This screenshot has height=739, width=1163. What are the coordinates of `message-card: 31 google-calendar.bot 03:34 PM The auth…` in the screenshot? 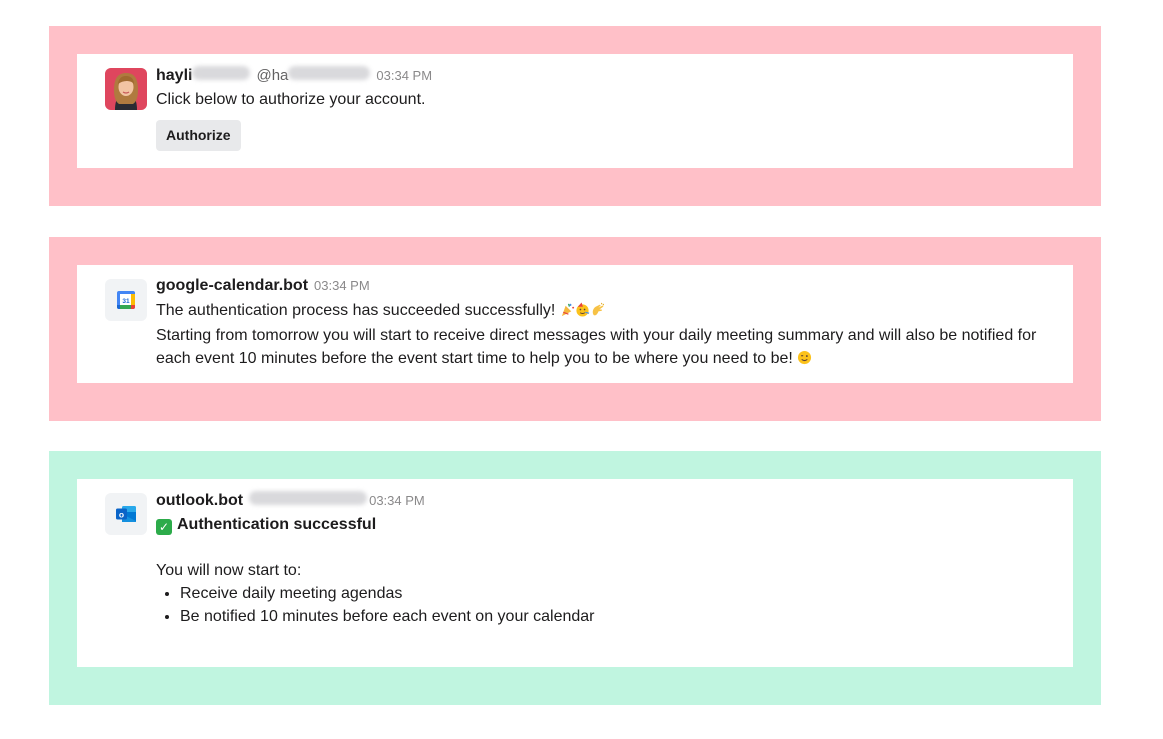 It's located at (575, 324).